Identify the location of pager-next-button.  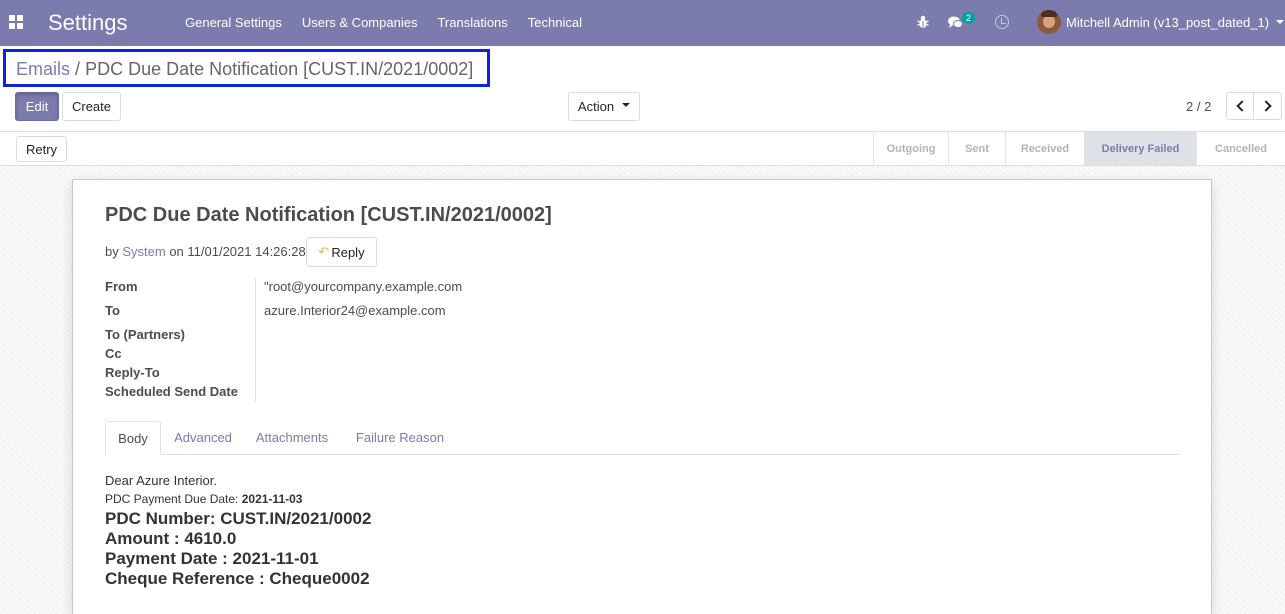
(1268, 106).